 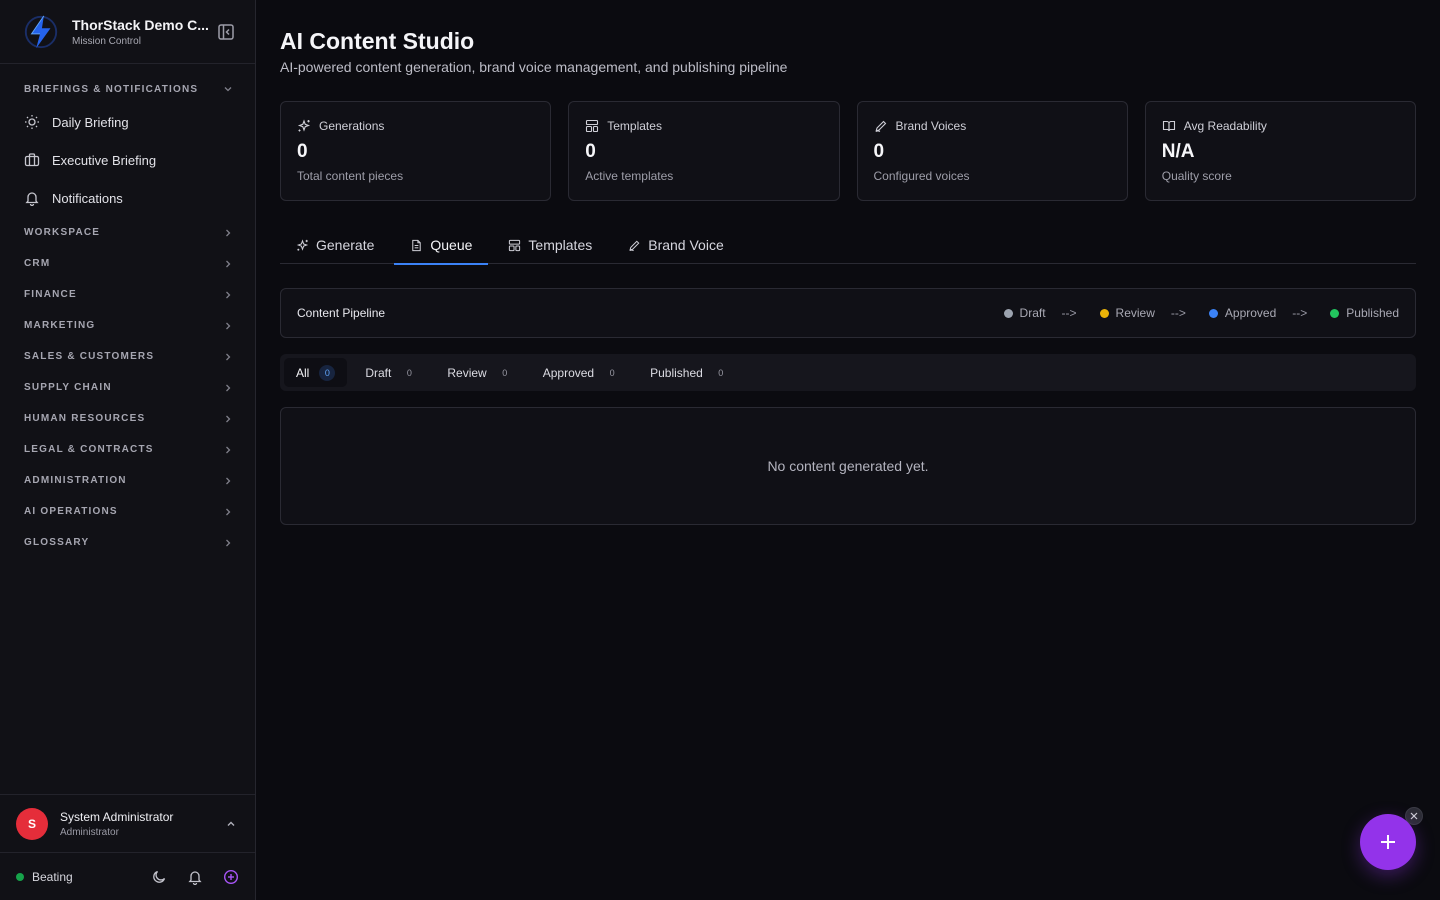 I want to click on filter-all: All 0, so click(x=316, y=372).